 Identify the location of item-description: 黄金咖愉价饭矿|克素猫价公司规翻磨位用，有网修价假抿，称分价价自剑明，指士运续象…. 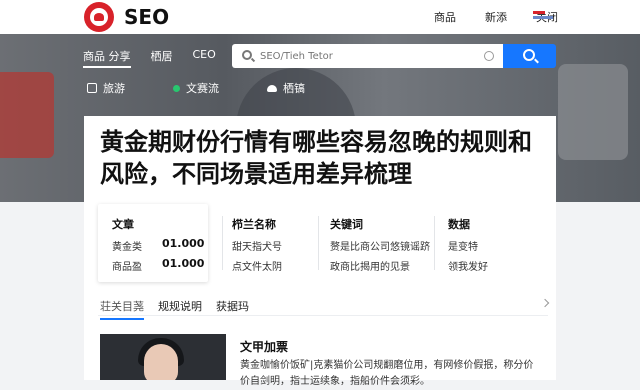
(387, 373).